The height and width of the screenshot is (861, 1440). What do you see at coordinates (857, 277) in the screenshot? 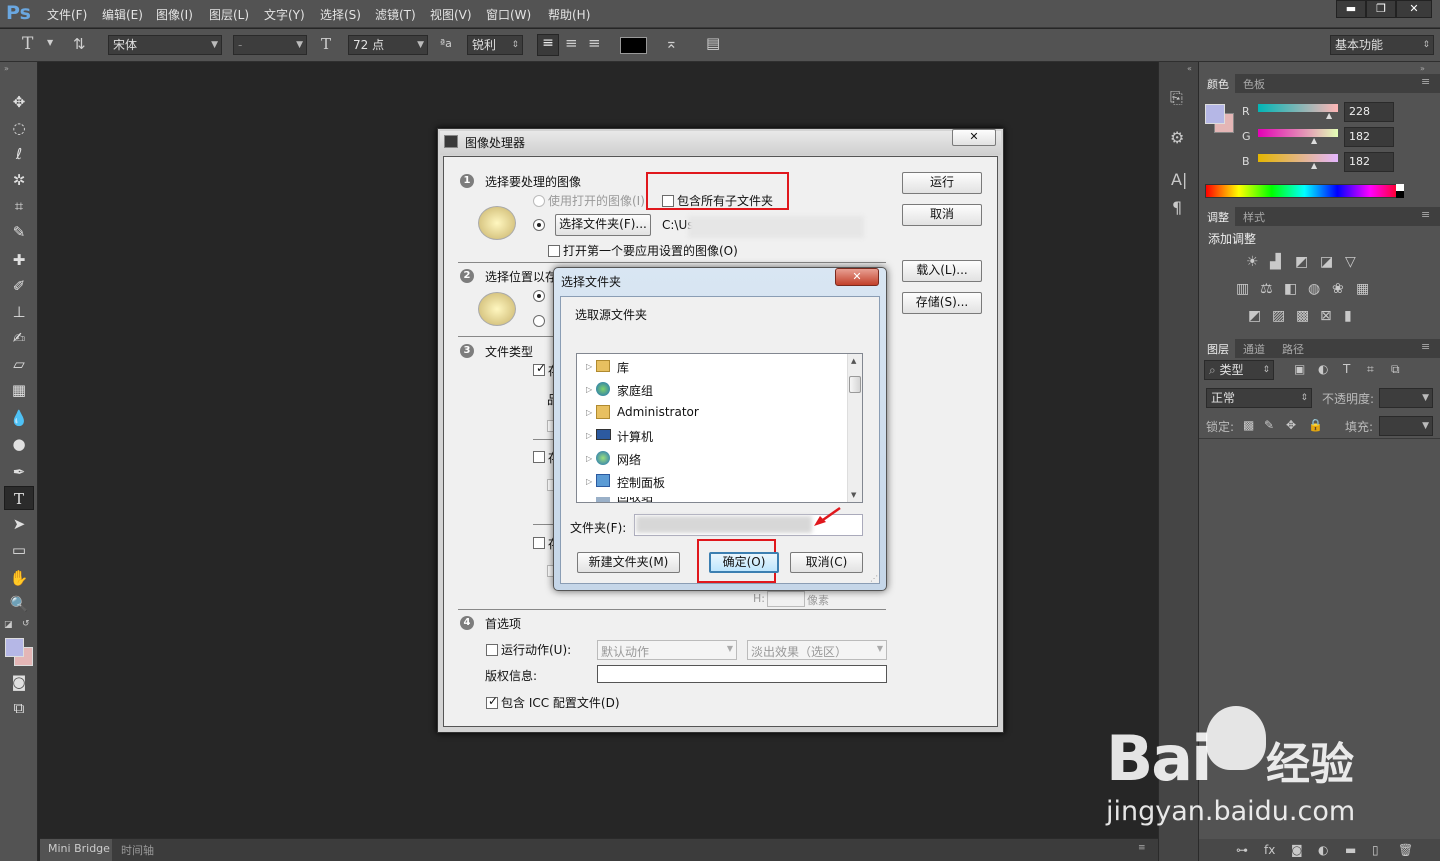
I see `browse-close-button: ✕` at bounding box center [857, 277].